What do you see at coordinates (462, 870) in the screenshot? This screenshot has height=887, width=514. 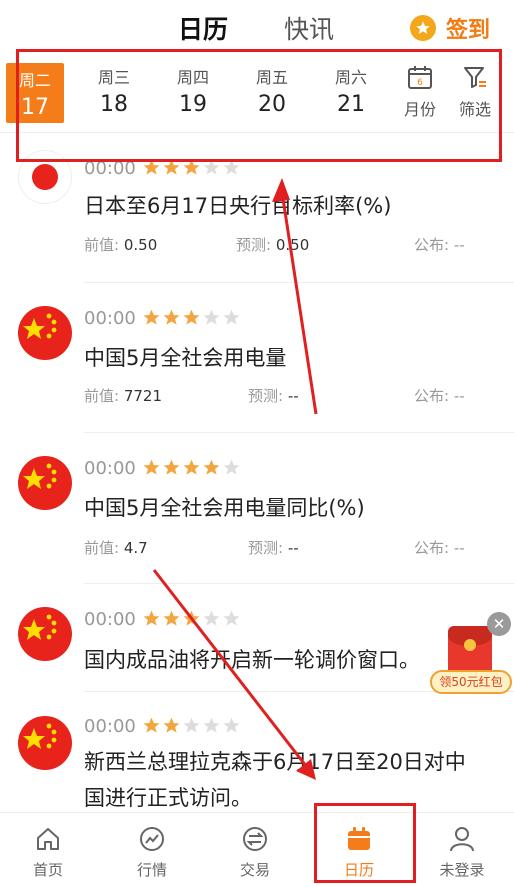 I see `nav-label: 未登录` at bounding box center [462, 870].